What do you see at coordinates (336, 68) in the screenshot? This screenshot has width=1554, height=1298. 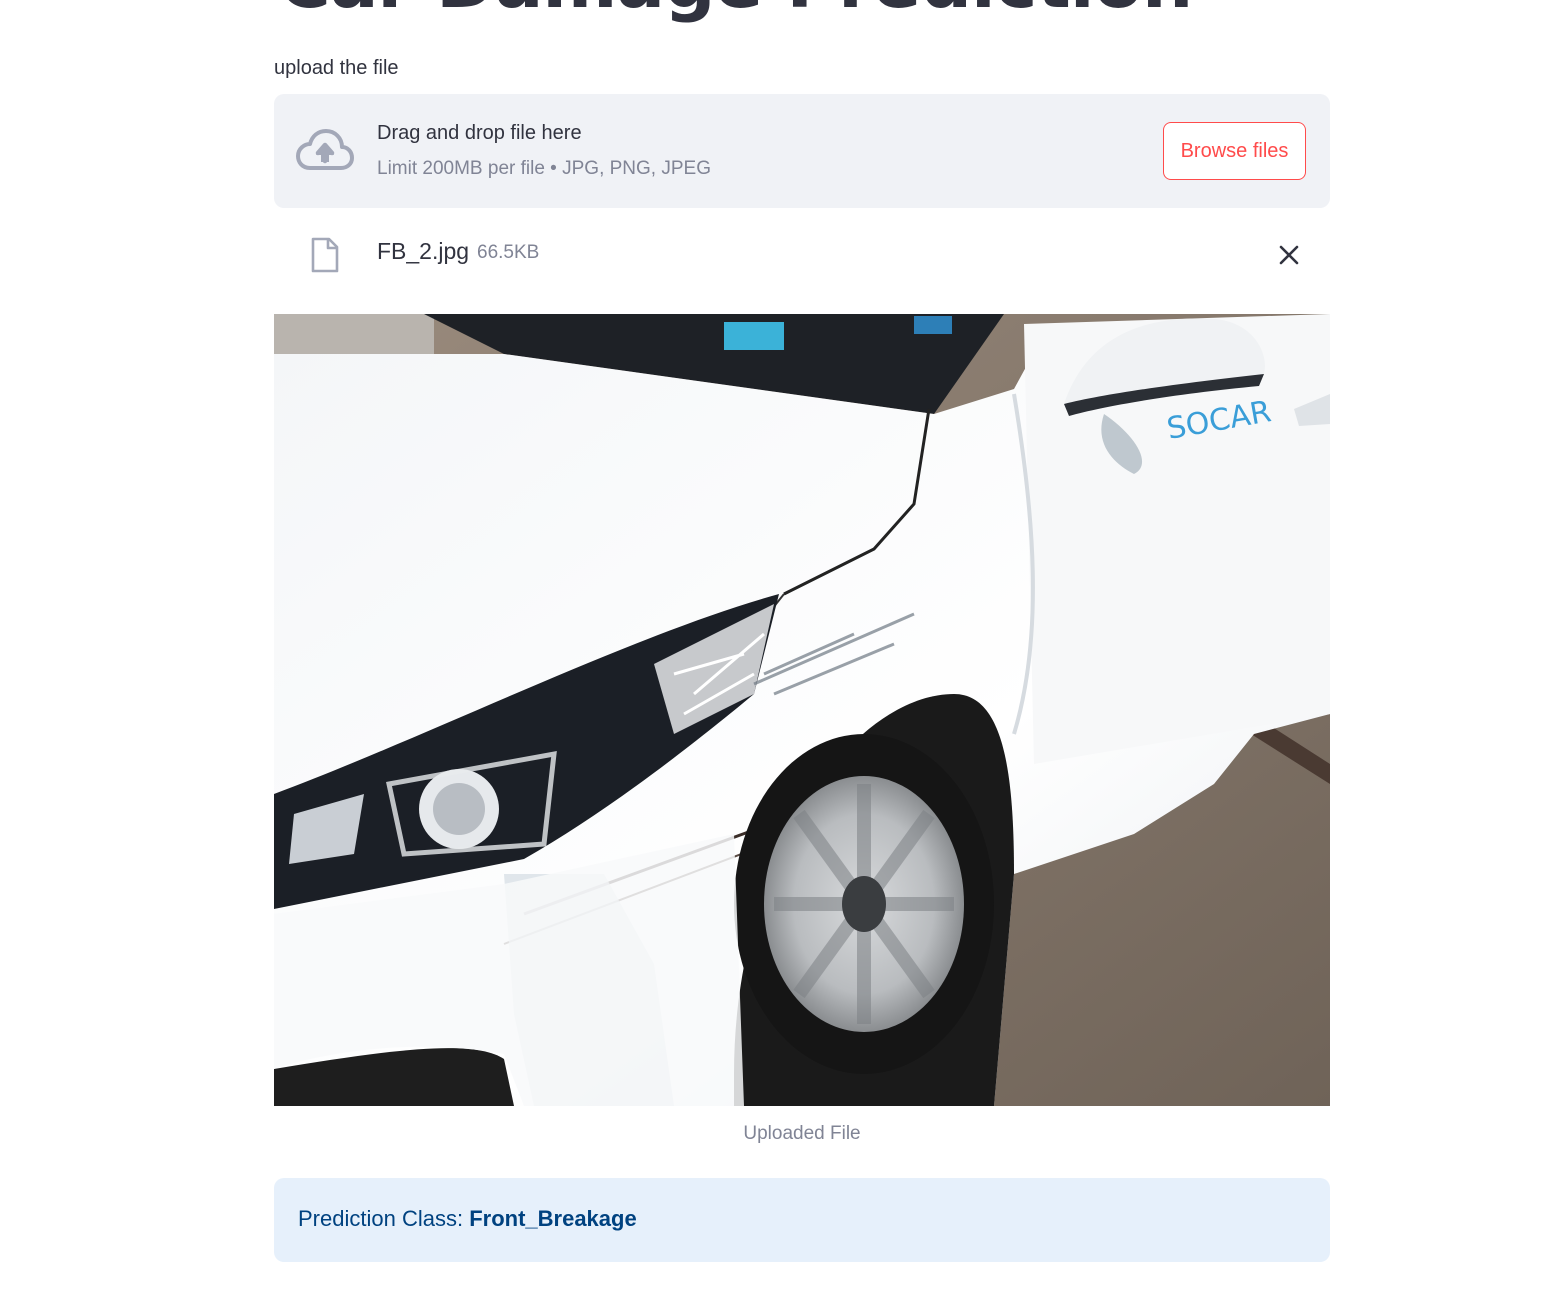 I see `uploader-label: upload the file` at bounding box center [336, 68].